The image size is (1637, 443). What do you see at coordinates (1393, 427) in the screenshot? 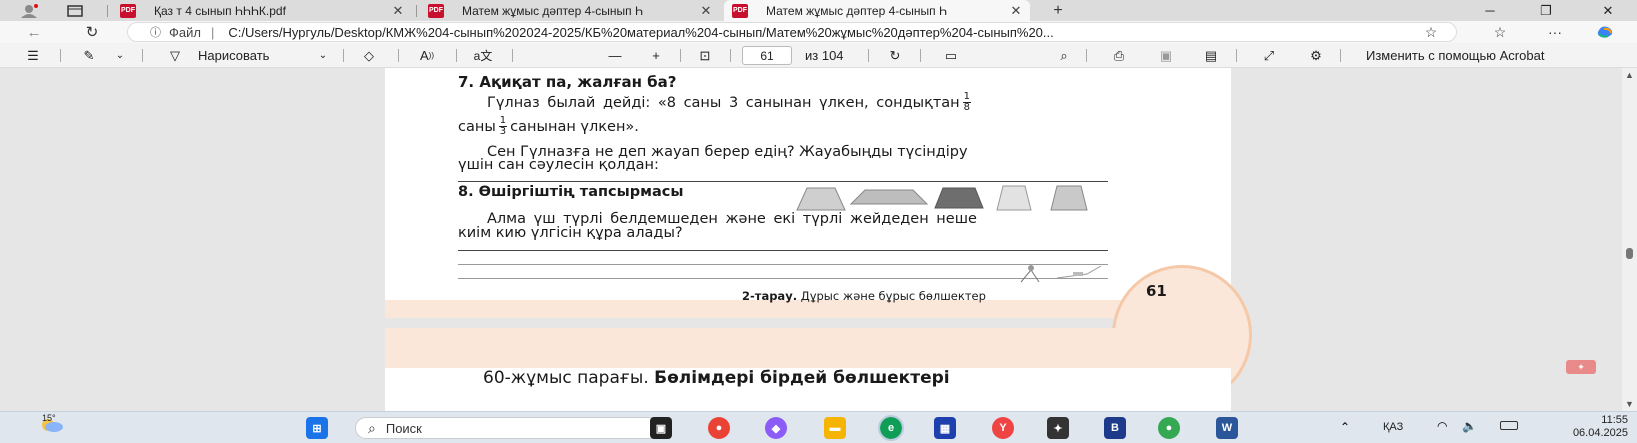
I see `language-indicator: ҚАЗ` at bounding box center [1393, 427].